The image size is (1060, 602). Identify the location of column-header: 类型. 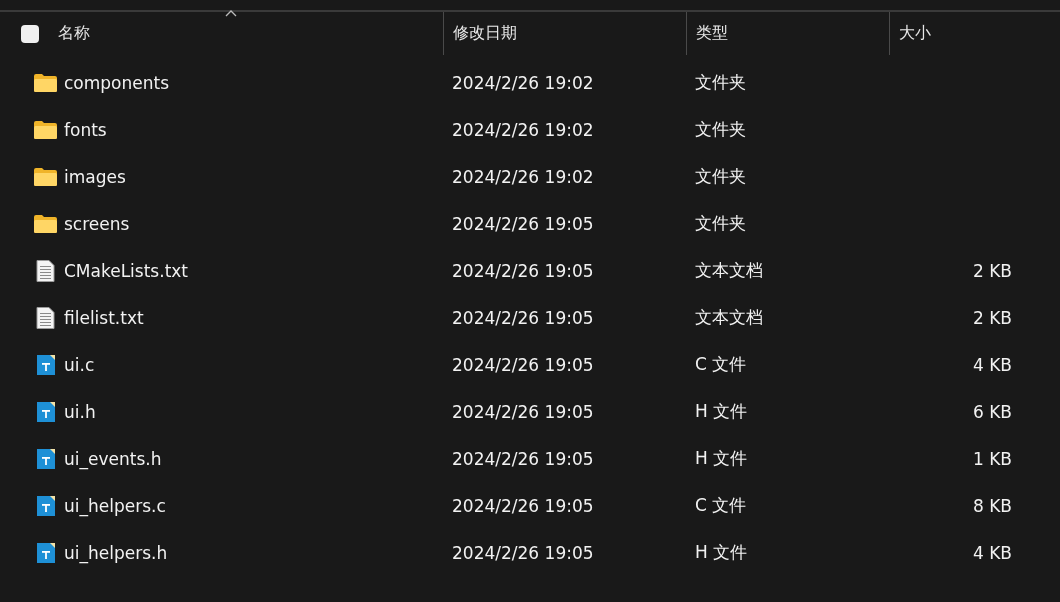
(712, 33).